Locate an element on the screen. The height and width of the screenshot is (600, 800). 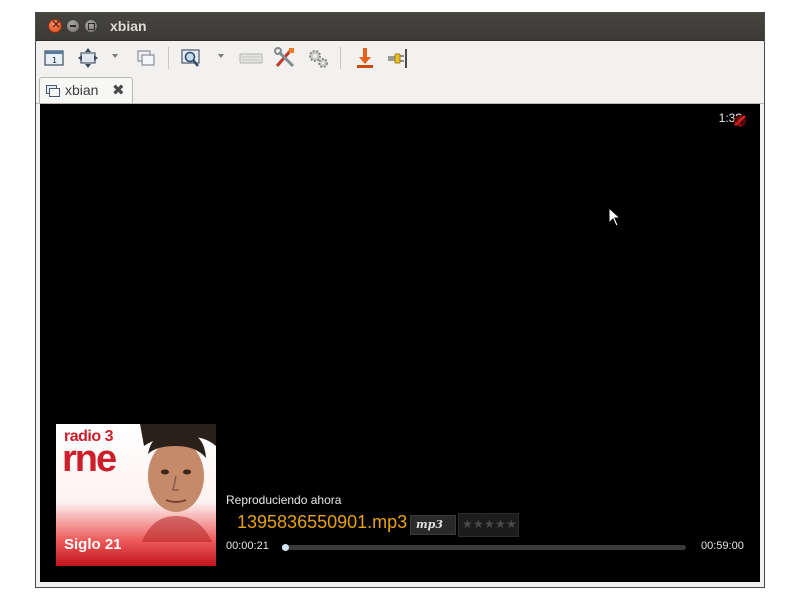
tab-label: xbian is located at coordinates (82, 90).